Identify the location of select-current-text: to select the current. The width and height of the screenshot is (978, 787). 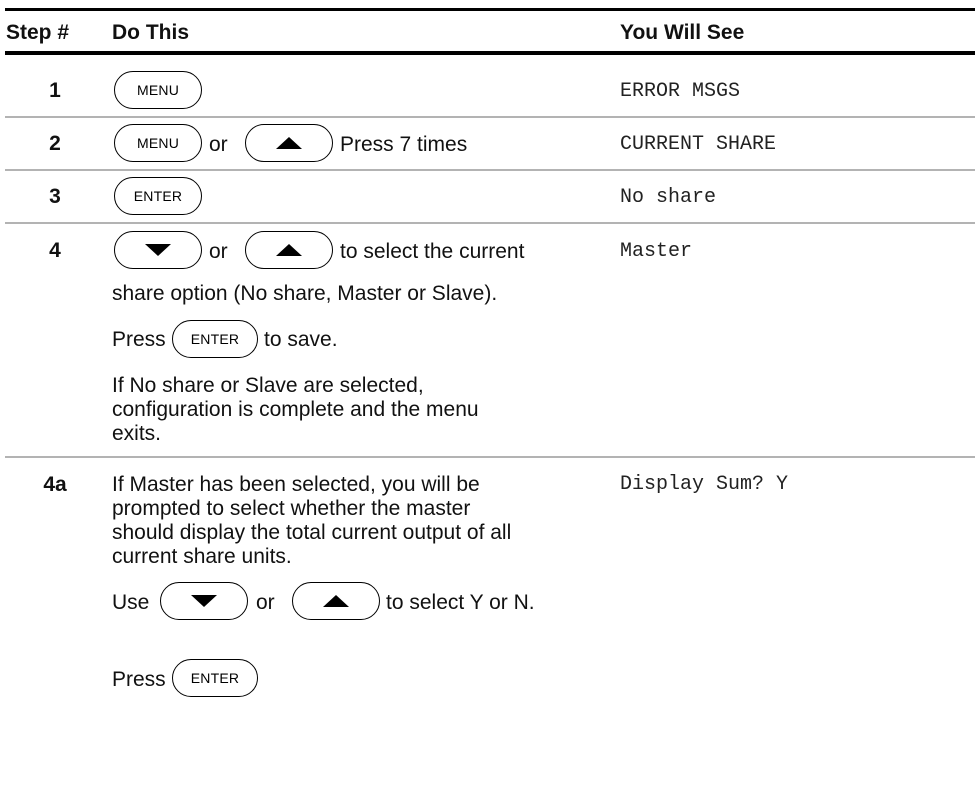
(432, 251).